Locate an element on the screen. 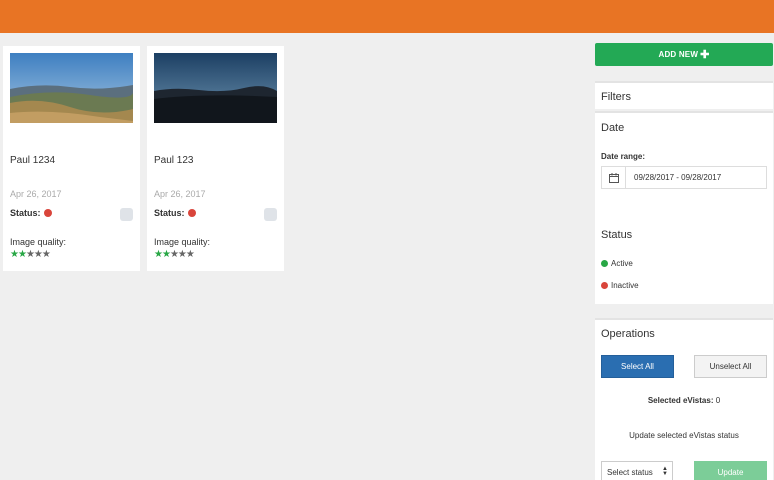 The height and width of the screenshot is (480, 774). add-new-button: ADD NEW ✚ is located at coordinates (684, 54).